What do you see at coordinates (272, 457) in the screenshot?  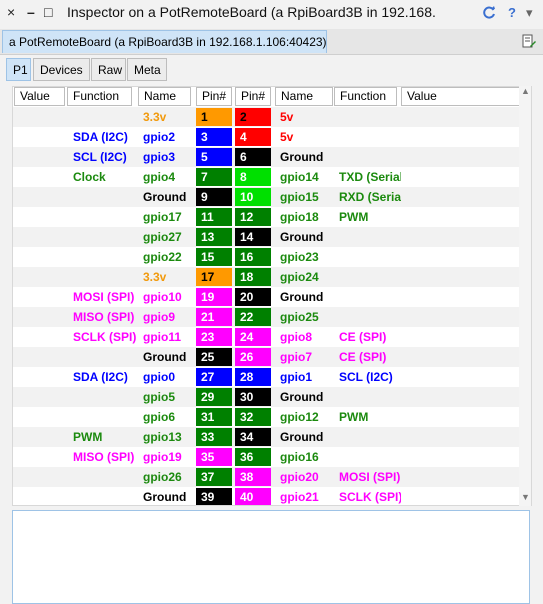 I see `table-row: MISO (SPI) gpio19 35 36 gpio16` at bounding box center [272, 457].